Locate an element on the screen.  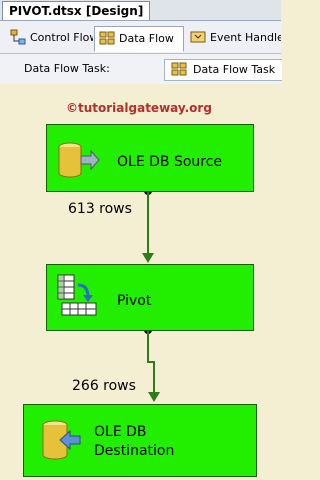
data-flow-task-label: Data Flow Task: is located at coordinates (67, 68).